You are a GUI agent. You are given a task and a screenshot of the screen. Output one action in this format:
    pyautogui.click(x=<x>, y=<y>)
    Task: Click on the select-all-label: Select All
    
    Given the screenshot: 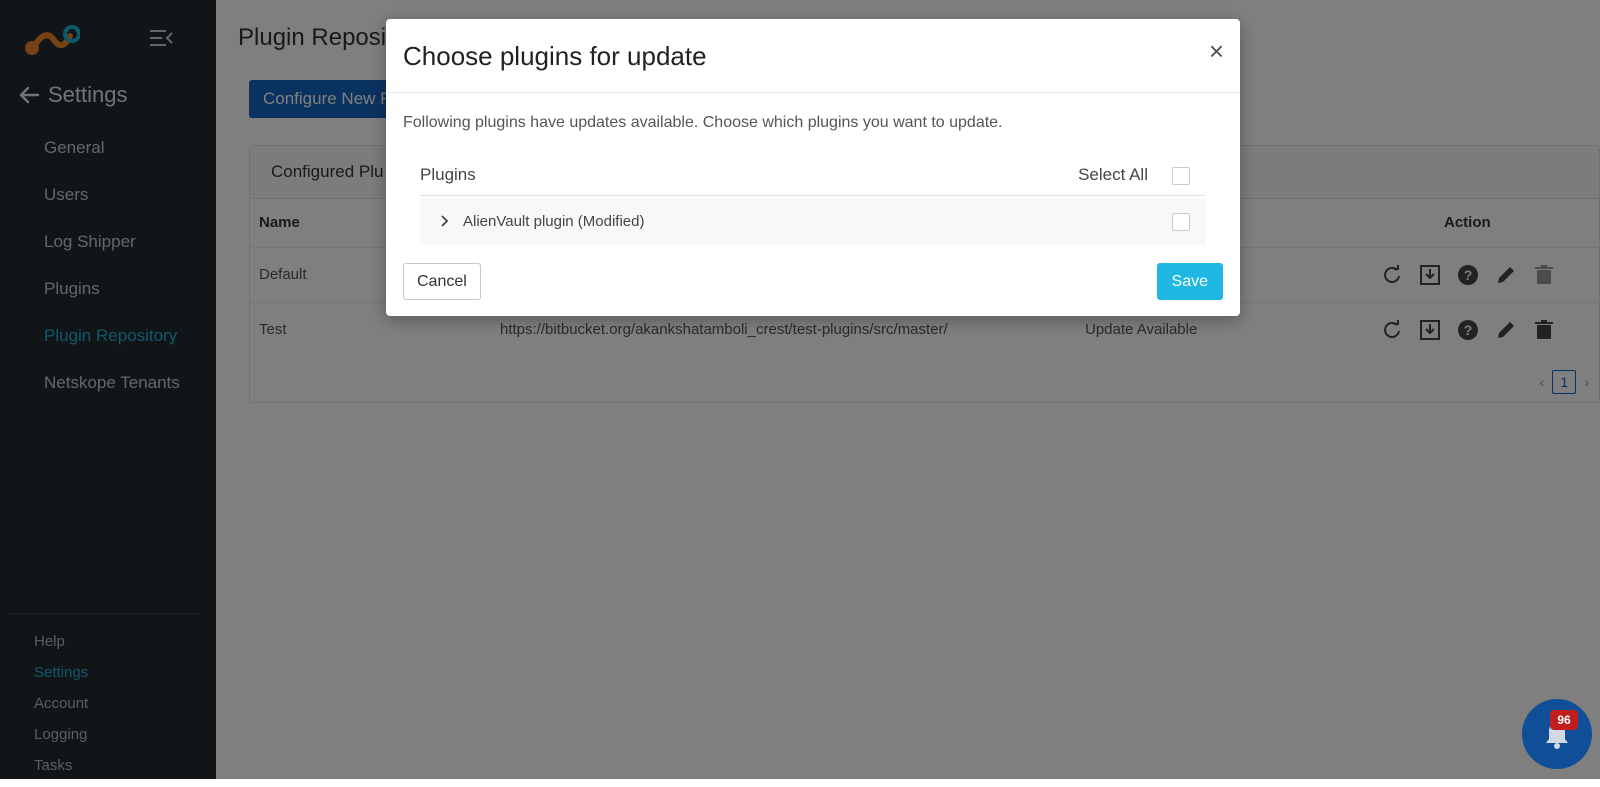 What is the action you would take?
    pyautogui.click(x=1113, y=174)
    